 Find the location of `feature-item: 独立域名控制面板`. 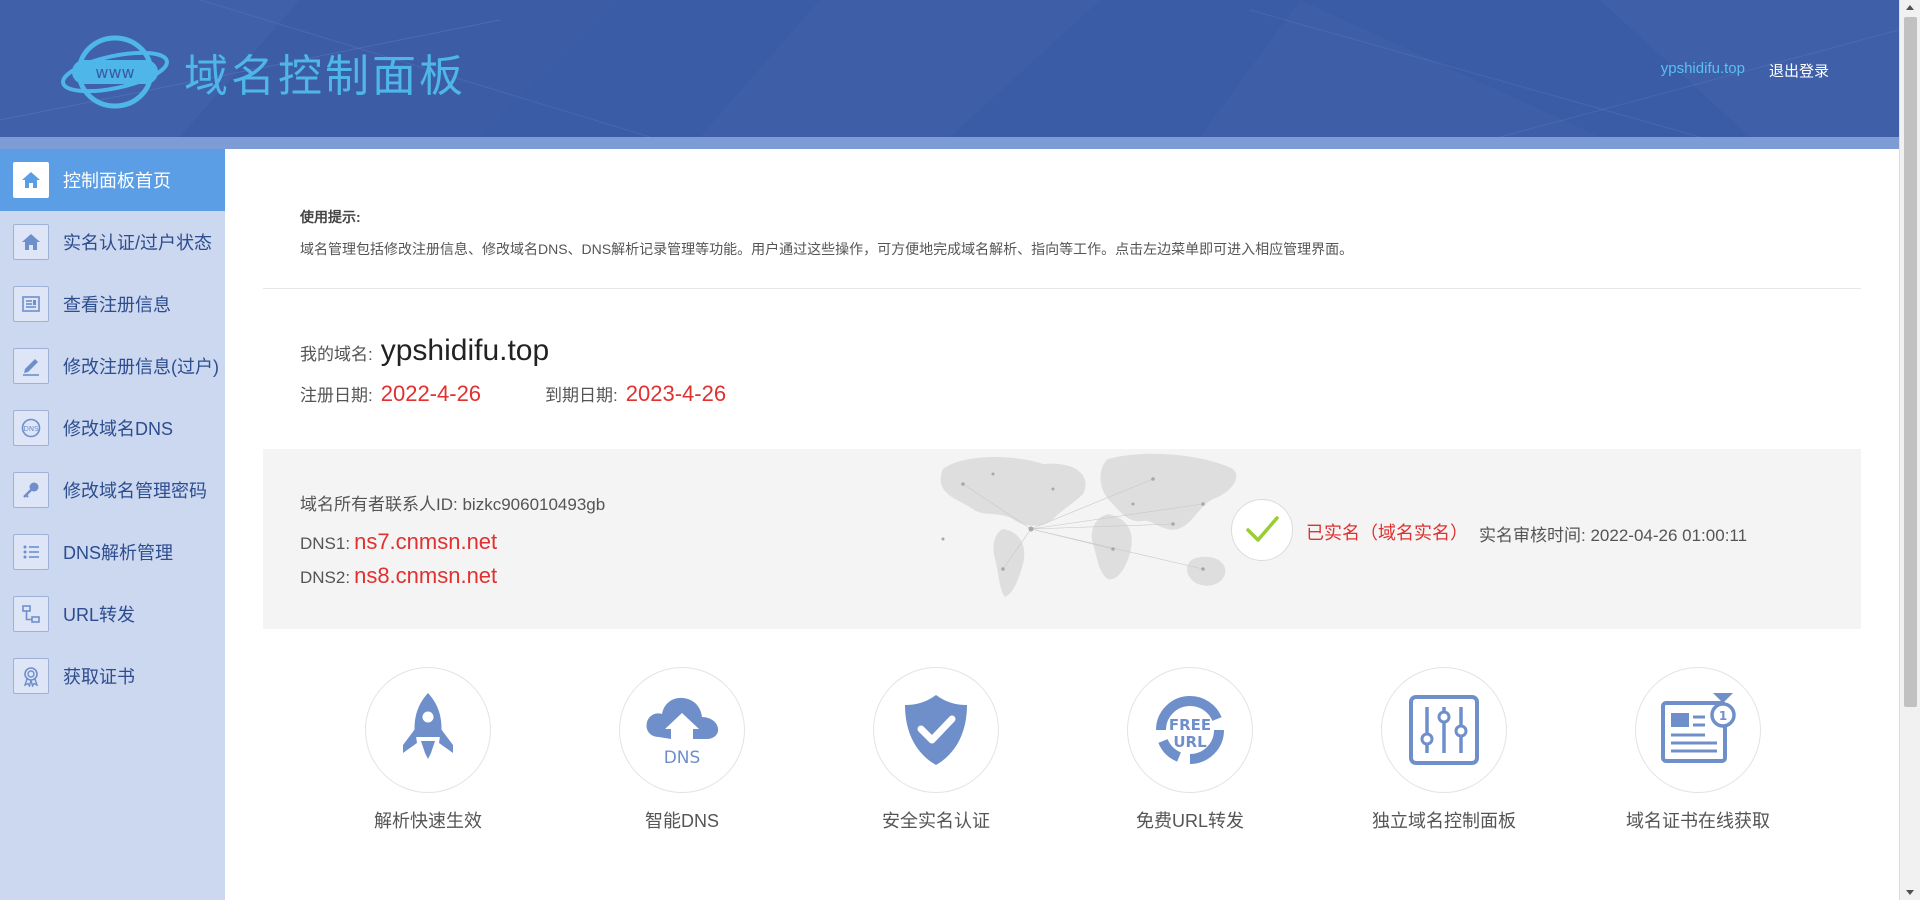

feature-item: 独立域名控制面板 is located at coordinates (1444, 750).